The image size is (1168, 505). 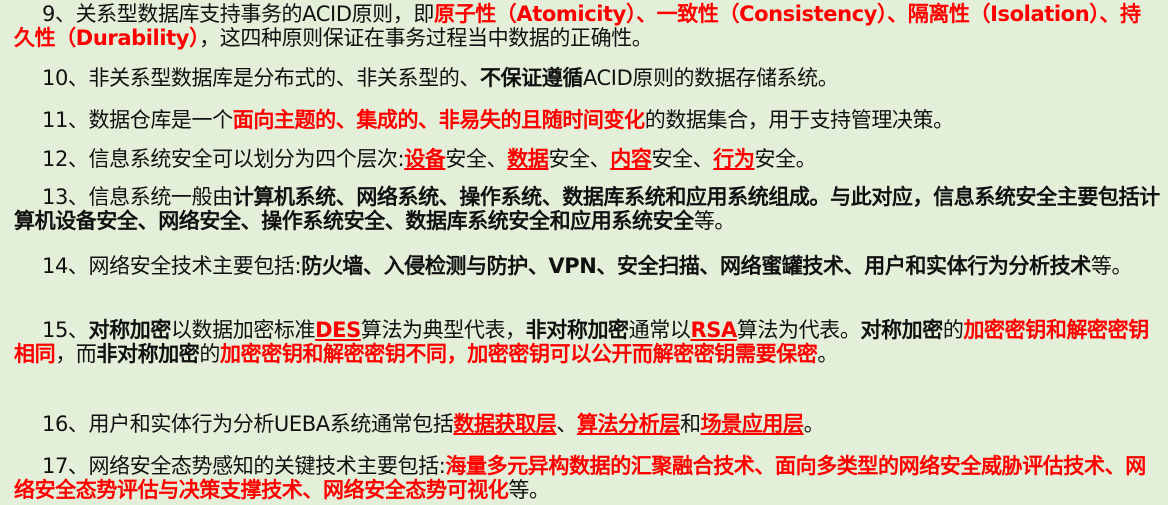 I want to click on segment-text: 的数据集合，用于支持管理决策。, so click(x=799, y=120).